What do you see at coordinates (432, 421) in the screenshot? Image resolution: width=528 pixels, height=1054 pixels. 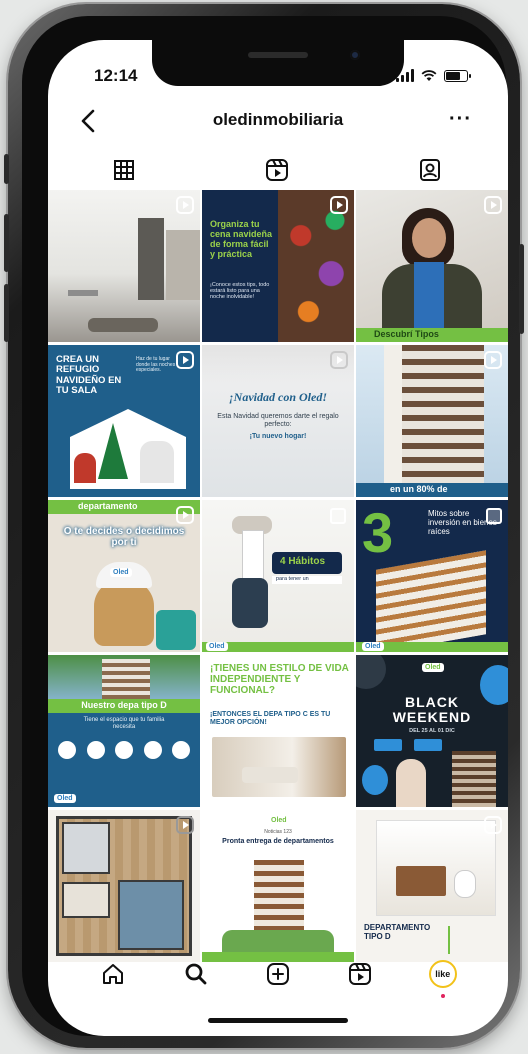 I see `post-tile: en un 80% de` at bounding box center [432, 421].